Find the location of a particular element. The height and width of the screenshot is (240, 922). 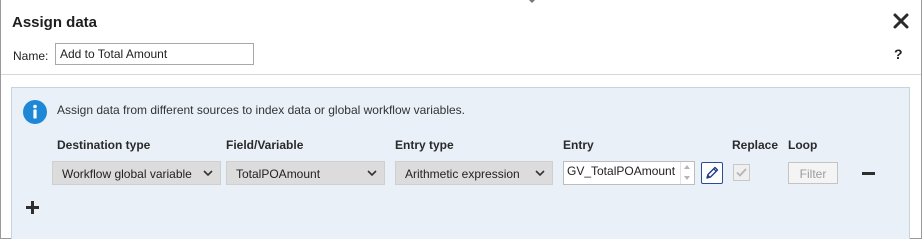

destination-type-select: Workflow global variable is located at coordinates (136, 173).